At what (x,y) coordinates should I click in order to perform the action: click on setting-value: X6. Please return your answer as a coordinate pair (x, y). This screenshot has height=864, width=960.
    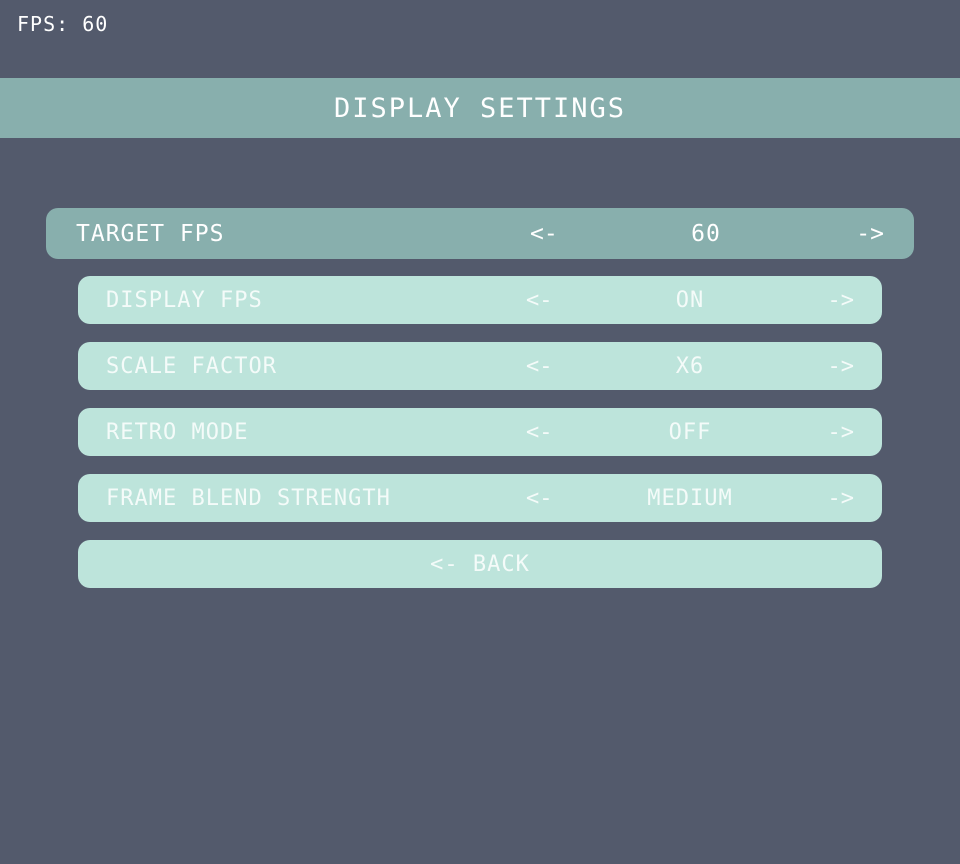
    Looking at the image, I should click on (690, 366).